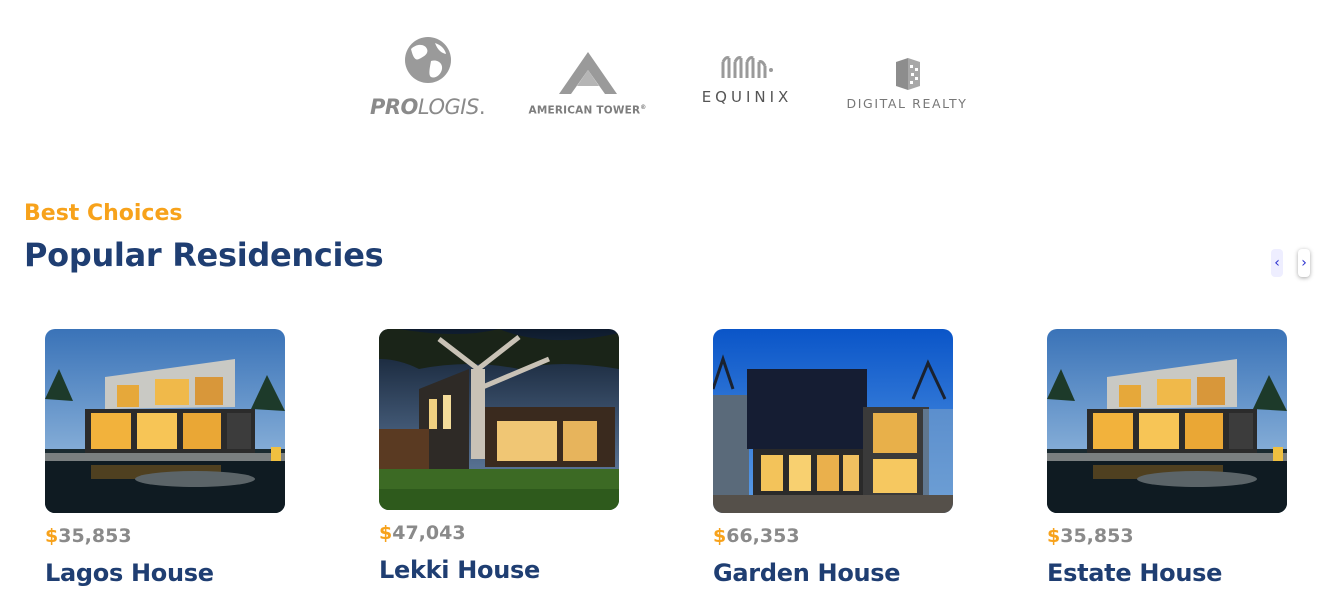 This screenshot has height=594, width=1336. I want to click on american-tower-logo: AMERICAN TOWER®, so click(587, 84).